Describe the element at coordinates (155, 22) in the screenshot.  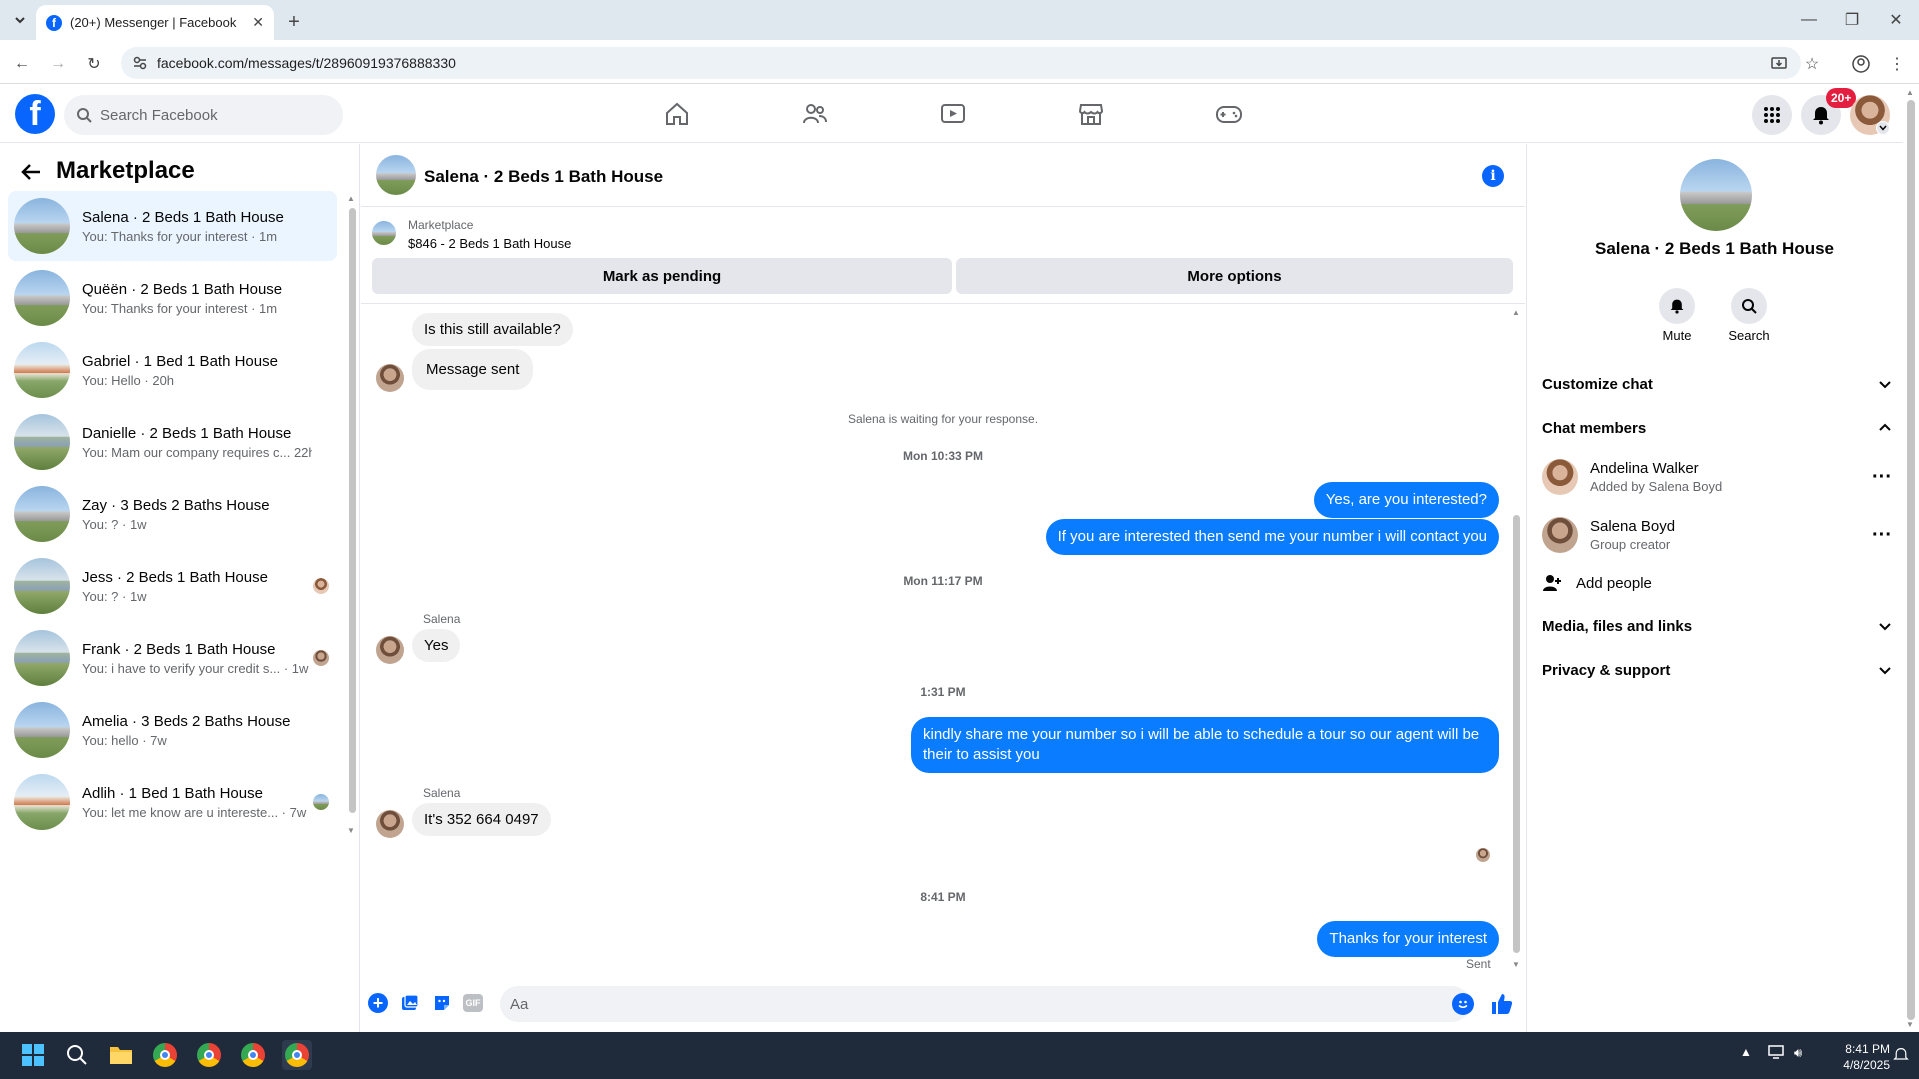
I see `browser-tab: f (20+) Messenger | Facebook ✕` at that location.